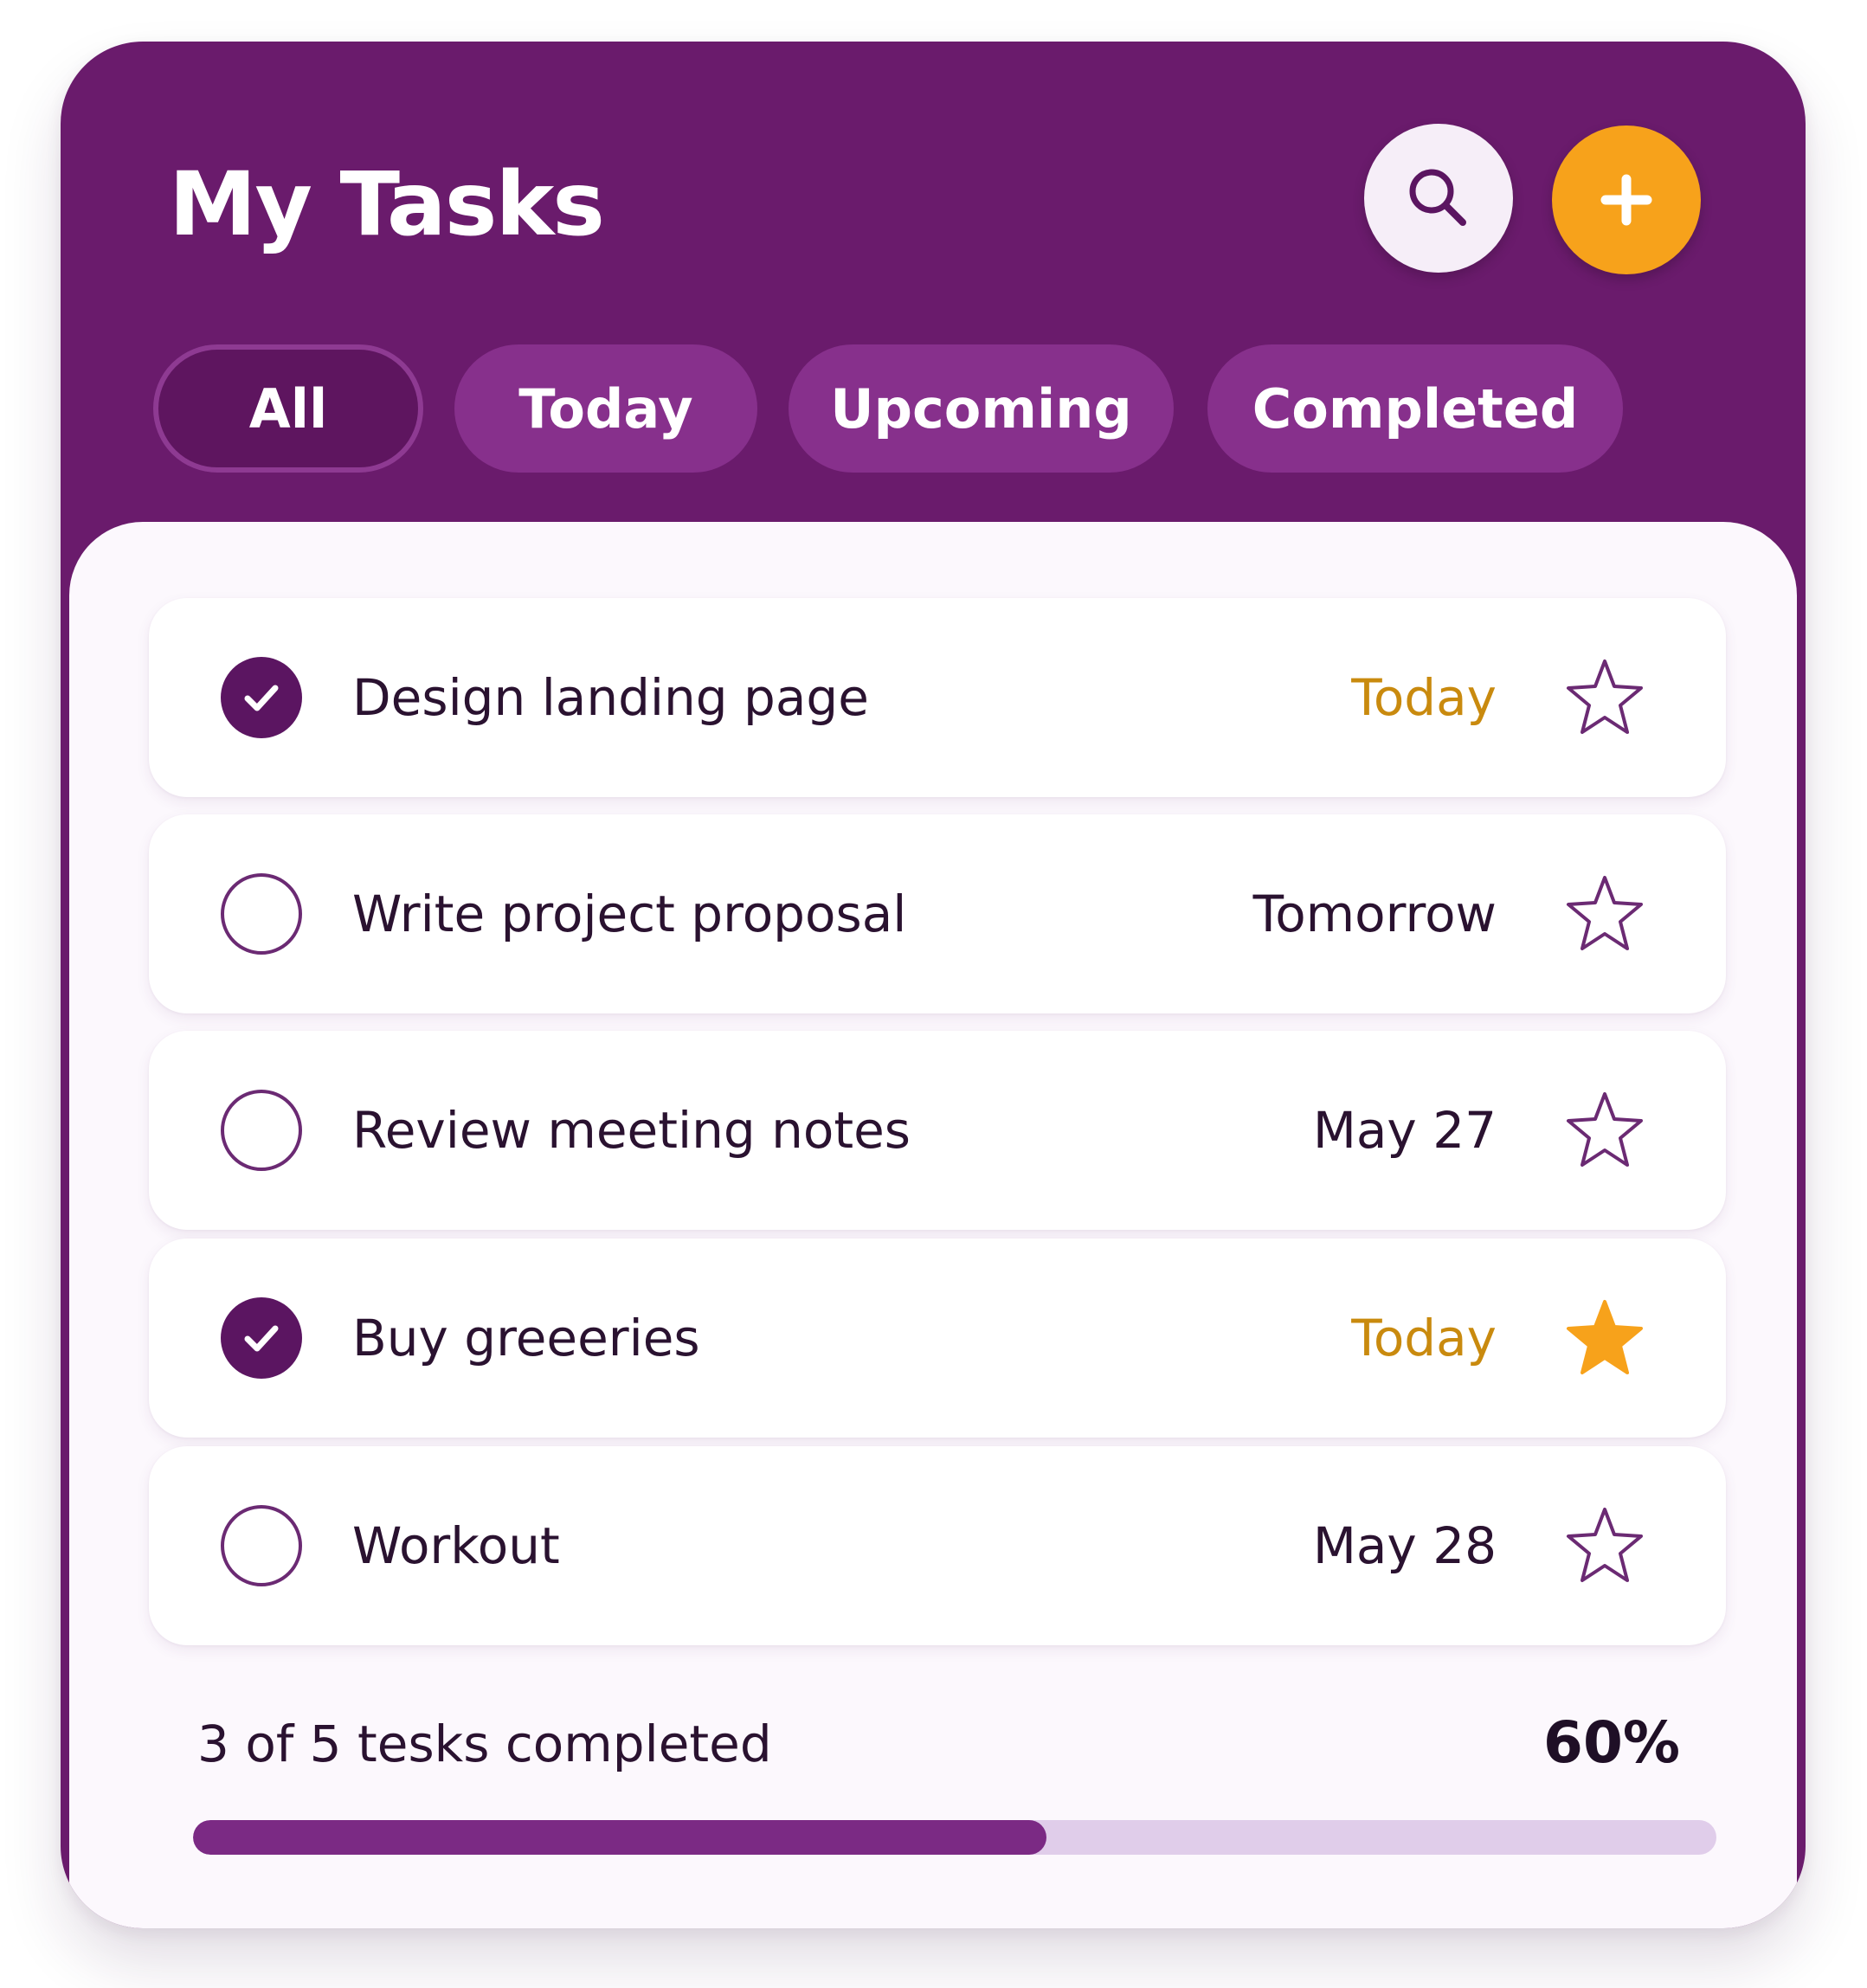 The image size is (1867, 1988). I want to click on task-due-date: May 28, so click(1404, 1545).